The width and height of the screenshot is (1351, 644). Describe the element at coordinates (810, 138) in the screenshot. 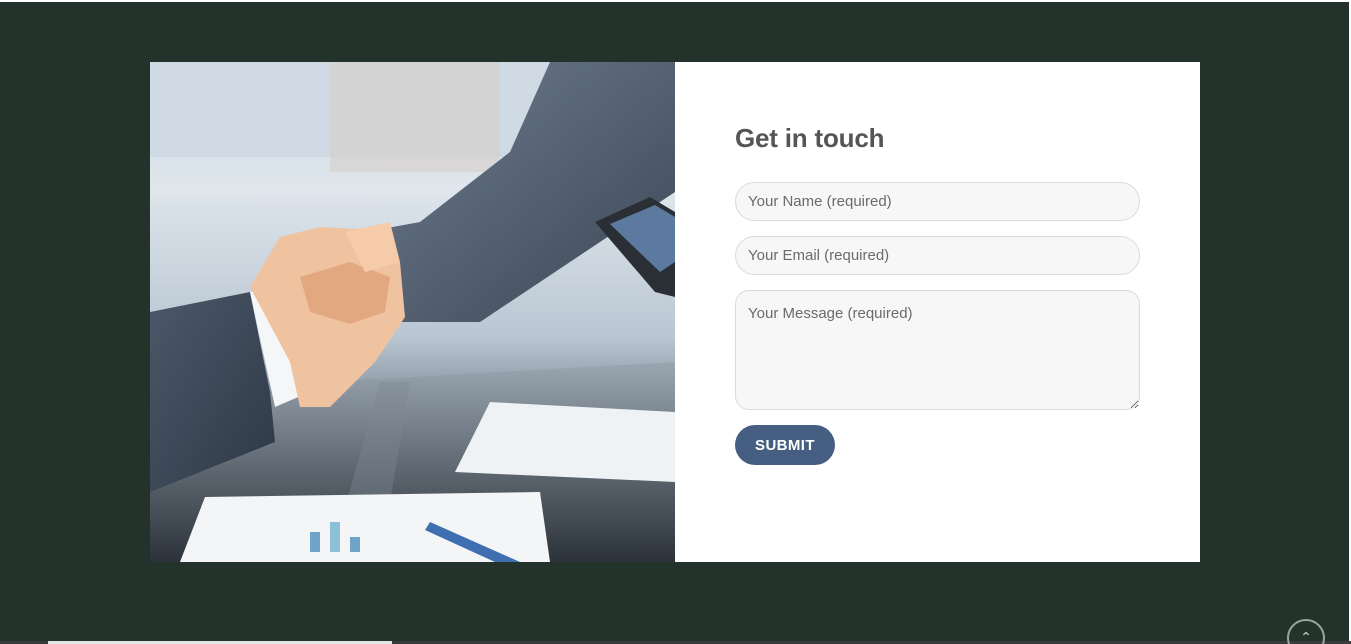

I see `form-title: Get in touch` at that location.